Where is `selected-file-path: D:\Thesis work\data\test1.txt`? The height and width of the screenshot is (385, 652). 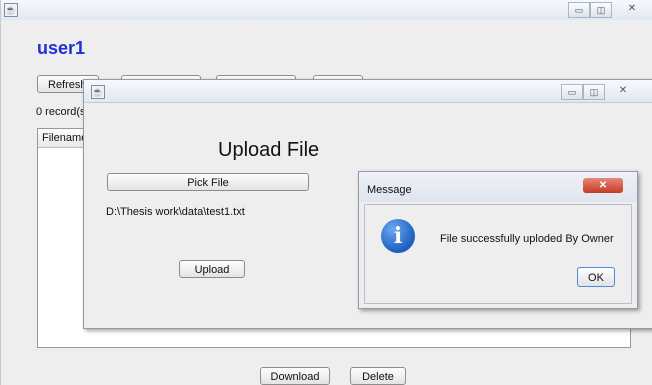
selected-file-path: D:\Thesis work\data\test1.txt is located at coordinates (175, 212).